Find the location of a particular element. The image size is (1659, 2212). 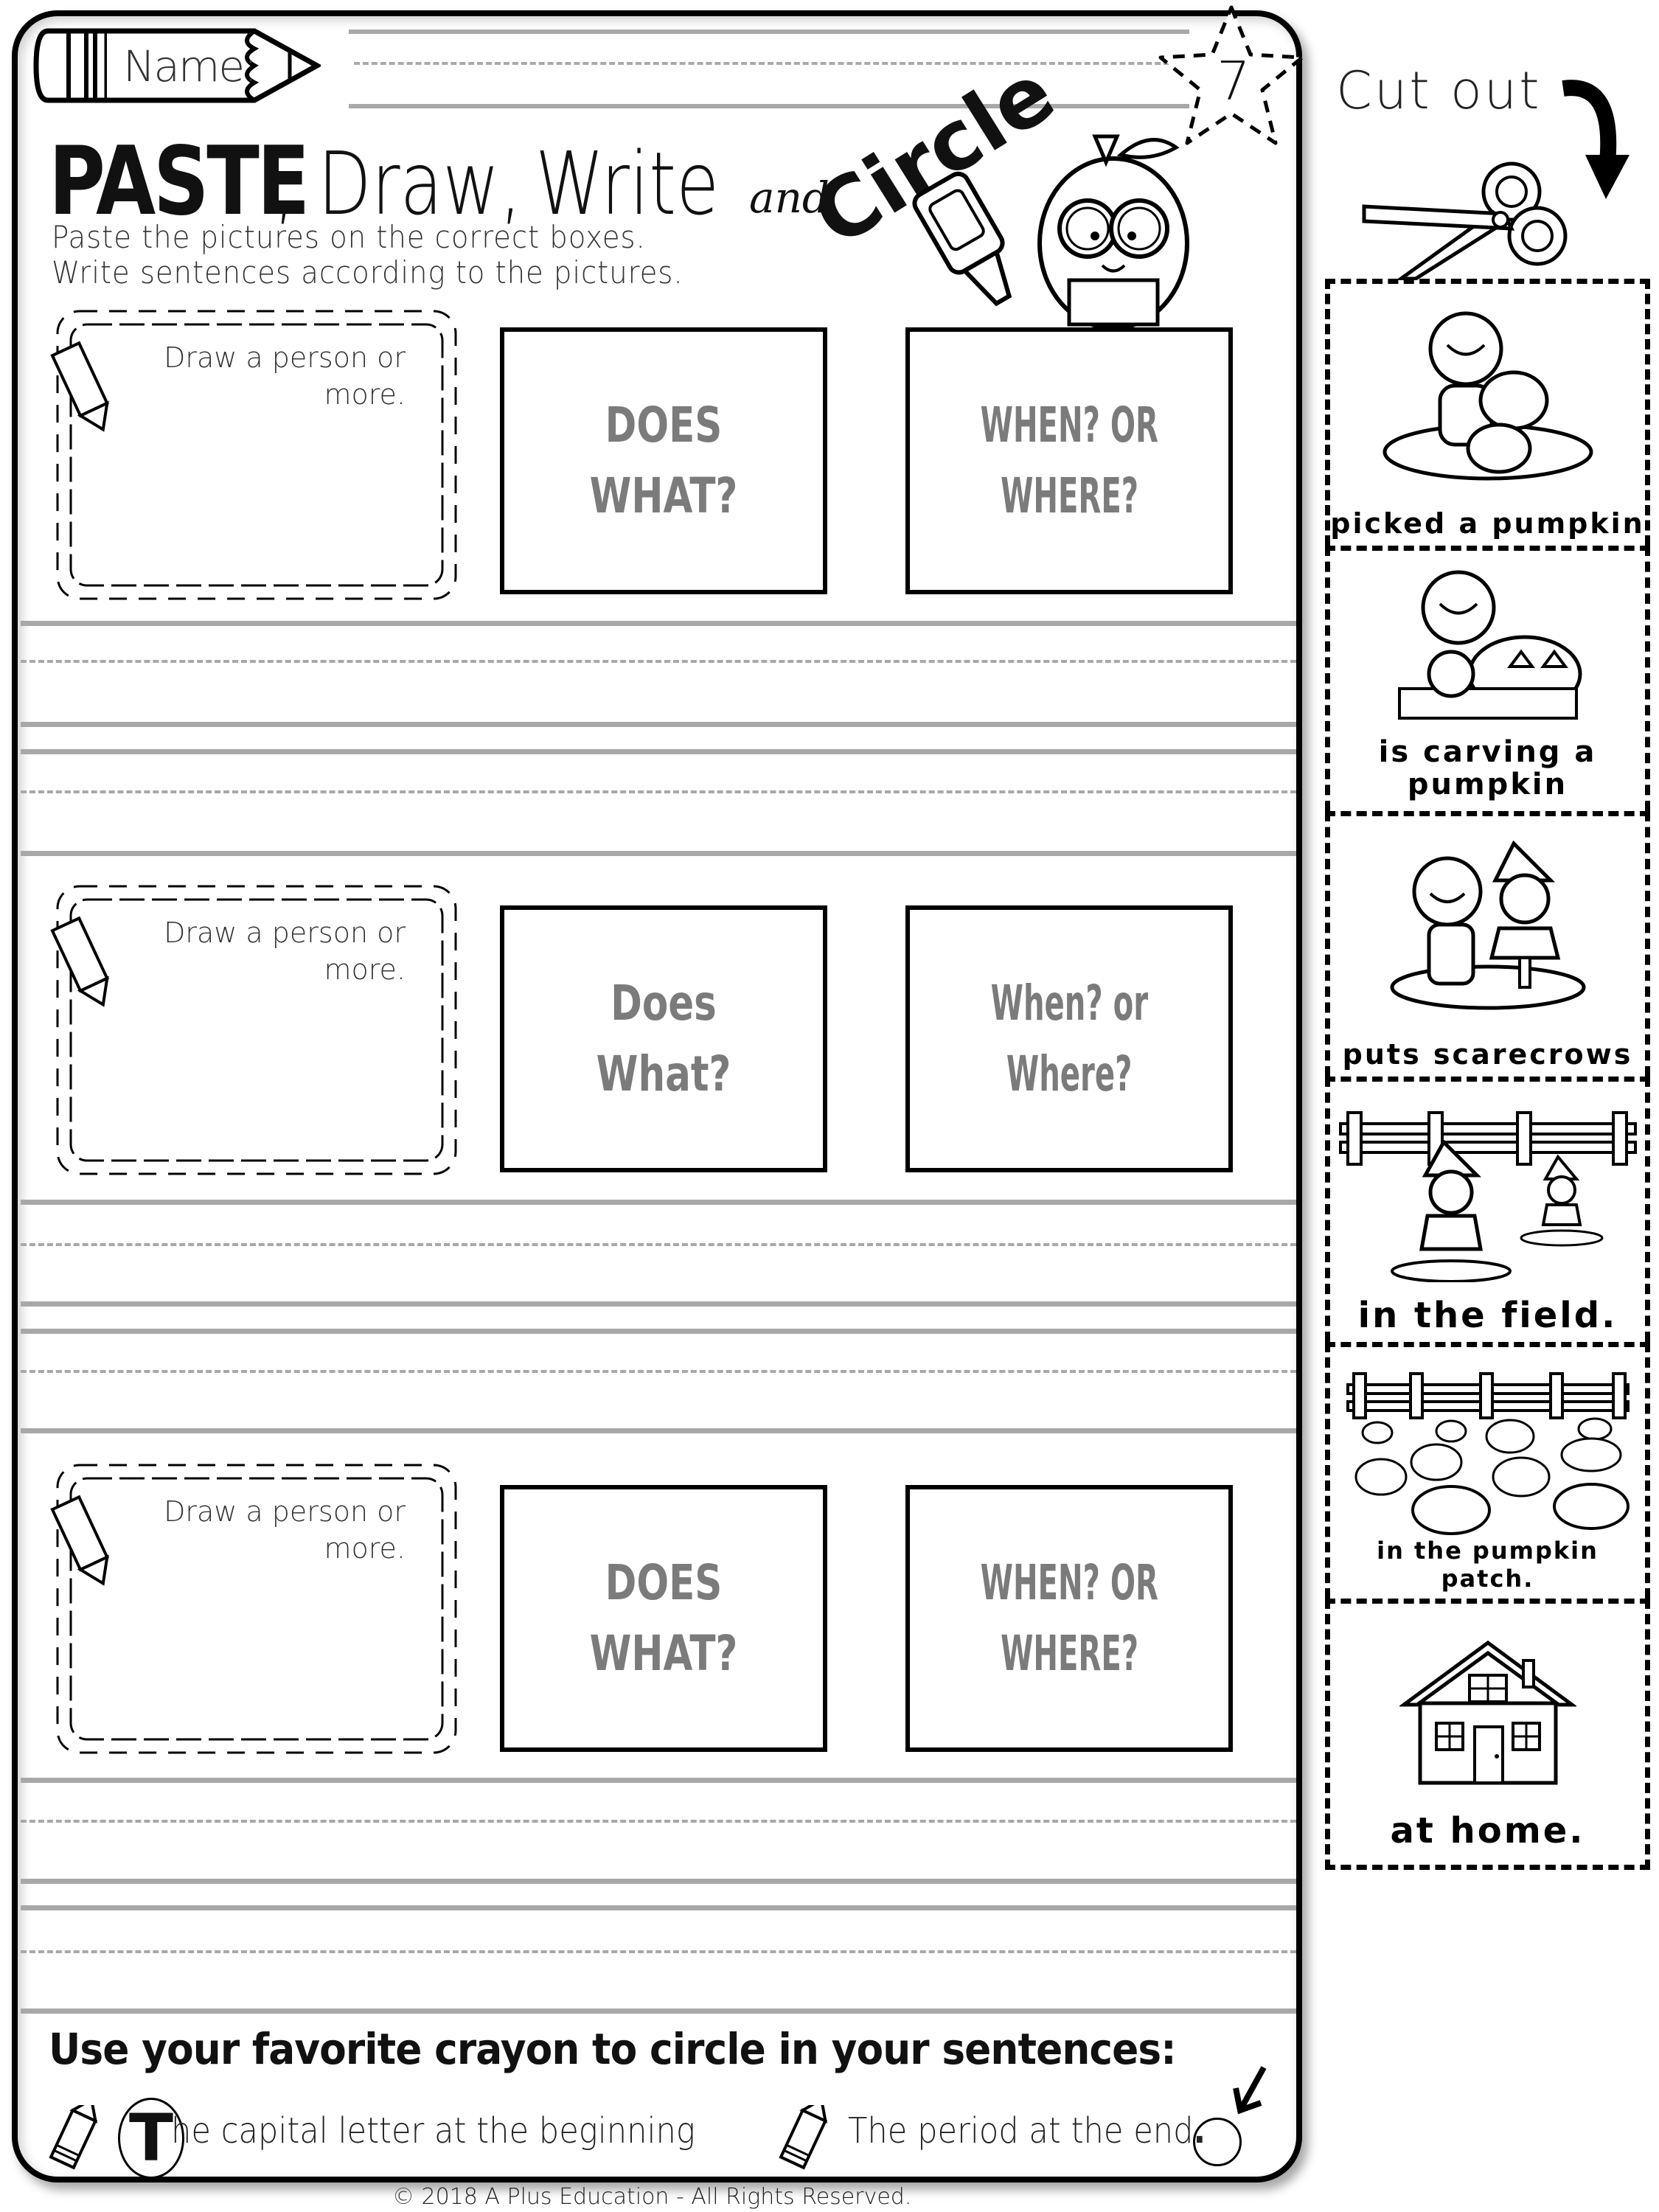

boy-with-pumpkins-icon is located at coordinates (1487, 392).